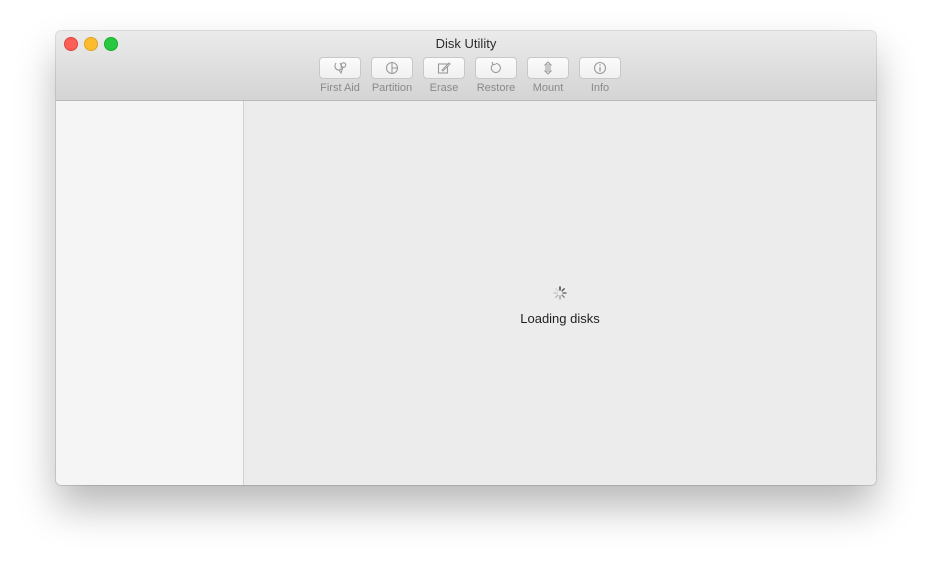 Image resolution: width=932 pixels, height=565 pixels. What do you see at coordinates (600, 68) in the screenshot?
I see `info-icon` at bounding box center [600, 68].